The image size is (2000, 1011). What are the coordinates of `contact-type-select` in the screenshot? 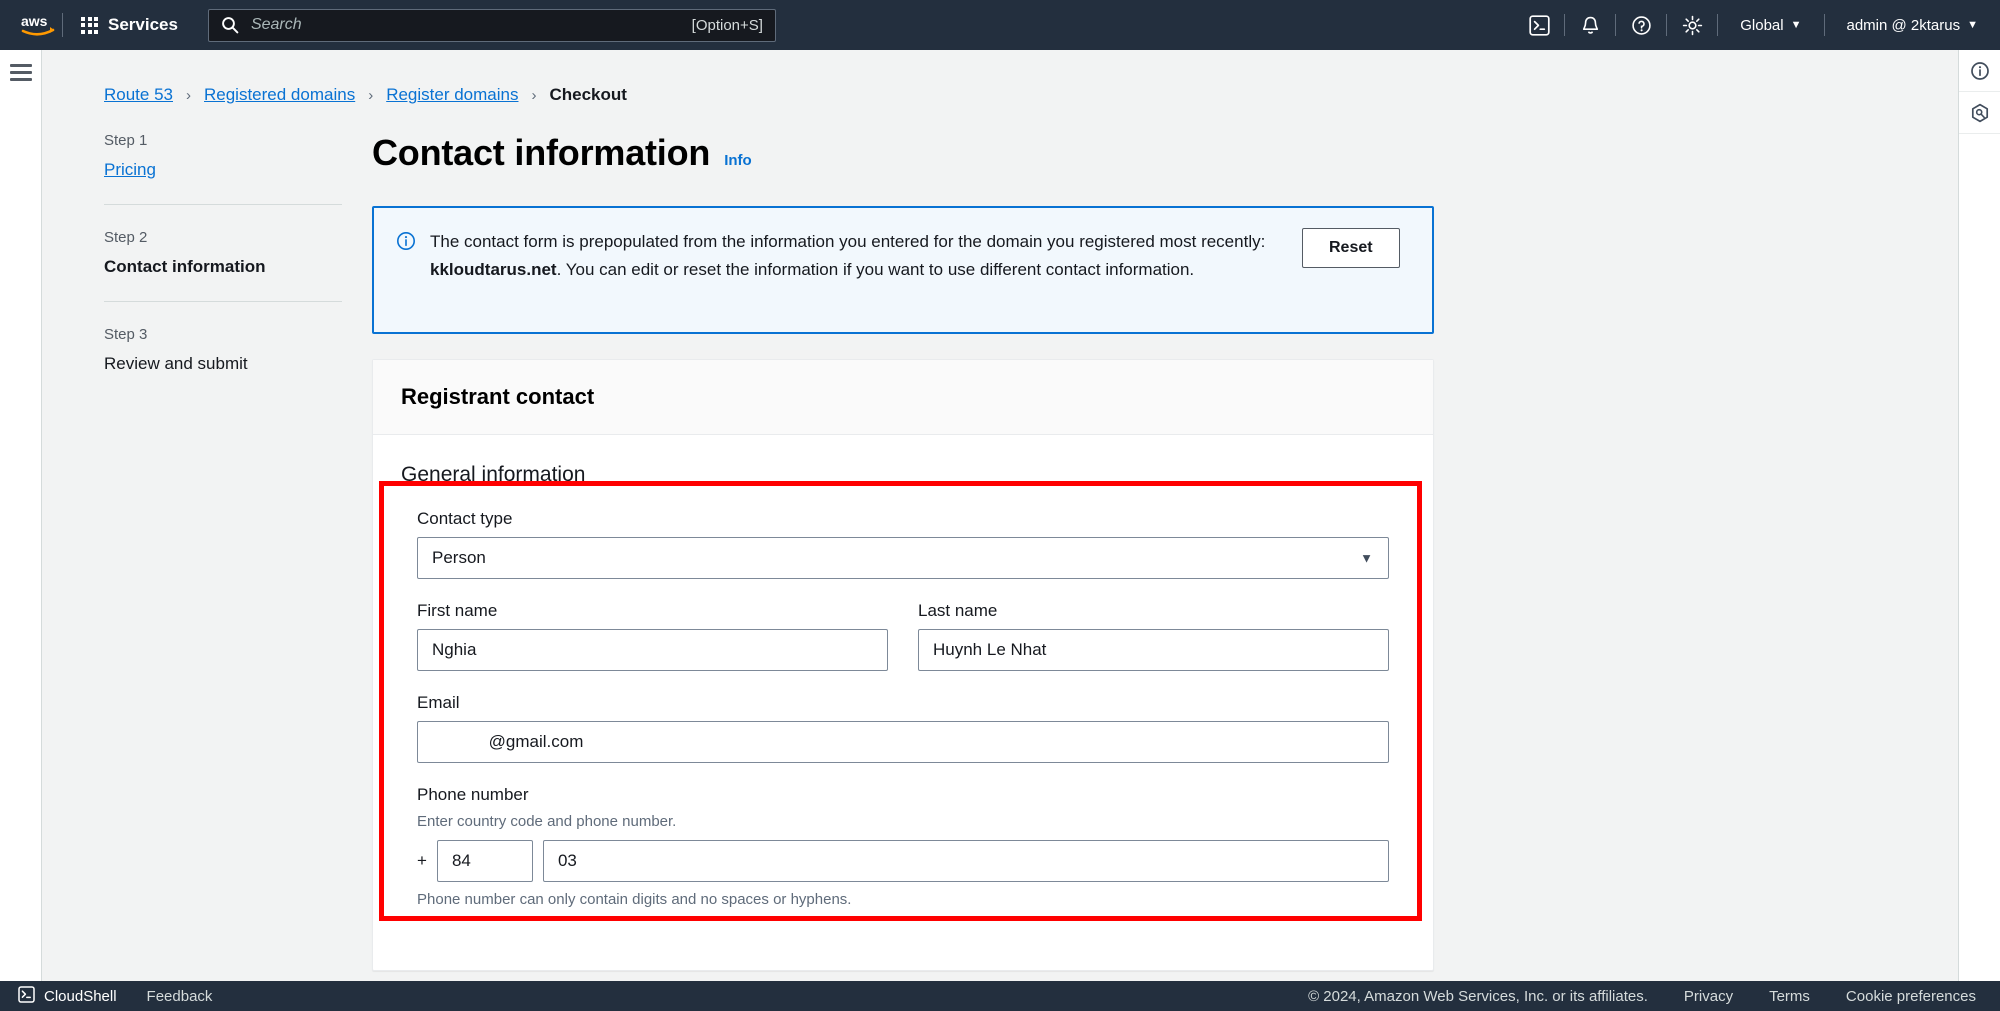 It's located at (903, 558).